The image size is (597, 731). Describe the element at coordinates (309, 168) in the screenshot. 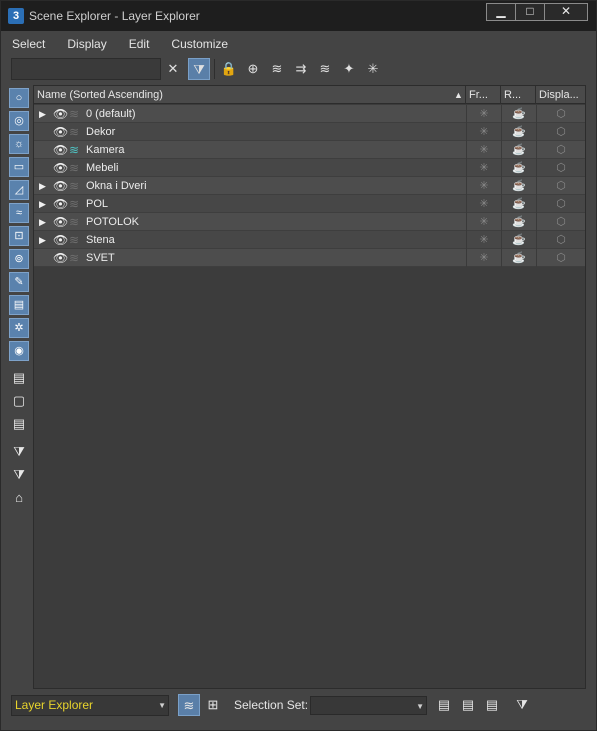

I see `layer-row: 👁 ≋ Mebeli ✳ ☕ ⬡` at that location.